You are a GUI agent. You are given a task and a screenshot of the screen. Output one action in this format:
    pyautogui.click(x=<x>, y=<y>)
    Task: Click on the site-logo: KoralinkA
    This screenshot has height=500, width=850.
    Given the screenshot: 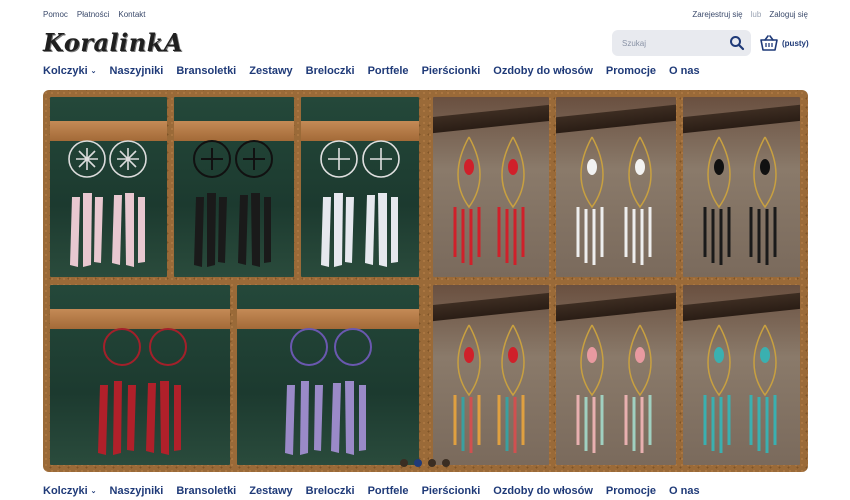 What is the action you would take?
    pyautogui.click(x=112, y=43)
    